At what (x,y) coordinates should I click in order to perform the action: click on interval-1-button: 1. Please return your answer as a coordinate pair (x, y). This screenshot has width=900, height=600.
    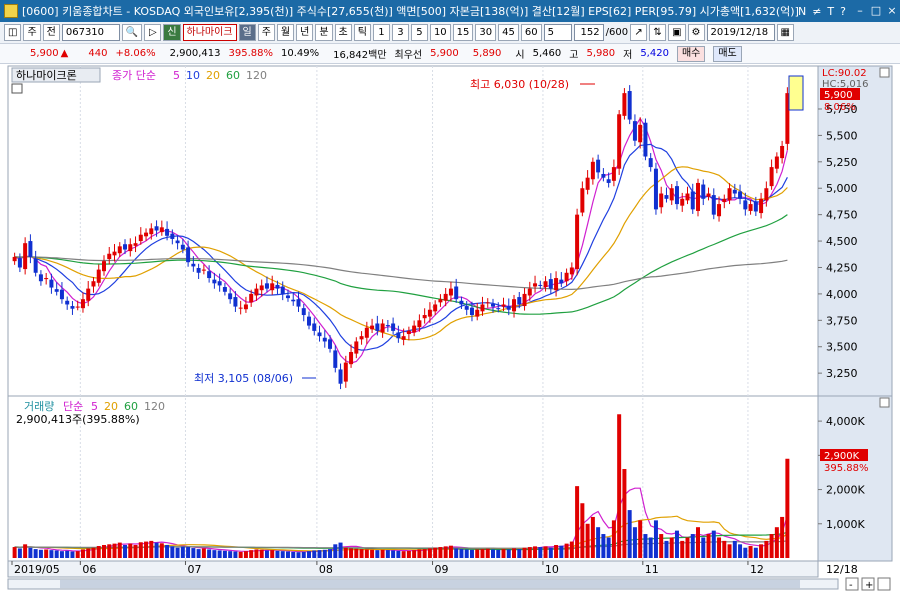
    Looking at the image, I should click on (381, 32).